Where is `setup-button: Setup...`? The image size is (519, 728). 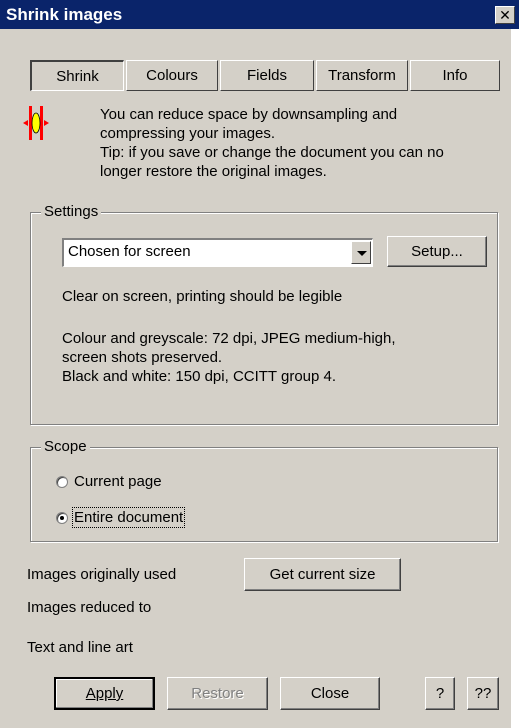
setup-button: Setup... is located at coordinates (437, 251).